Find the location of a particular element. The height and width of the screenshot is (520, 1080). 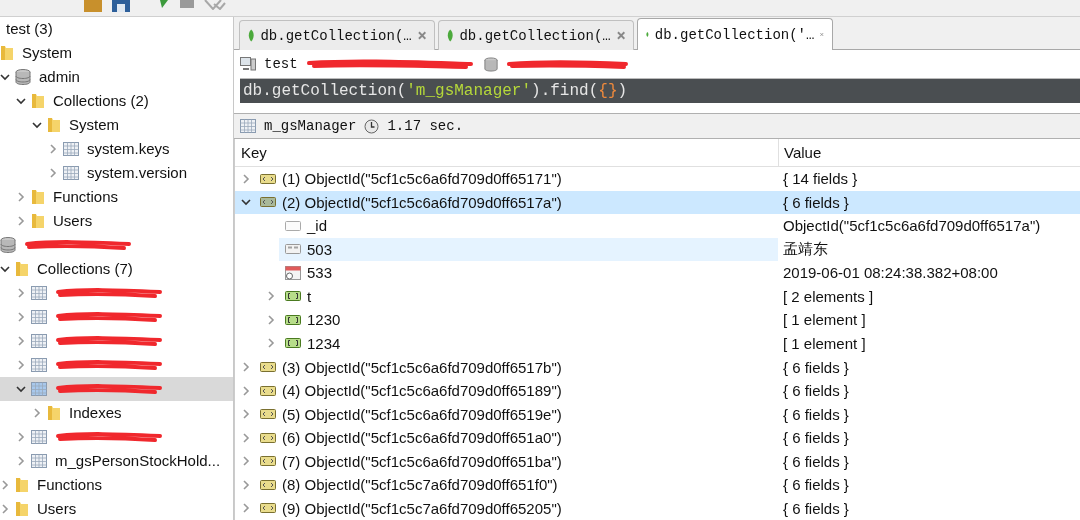

tree-item: admin is located at coordinates (116, 77).